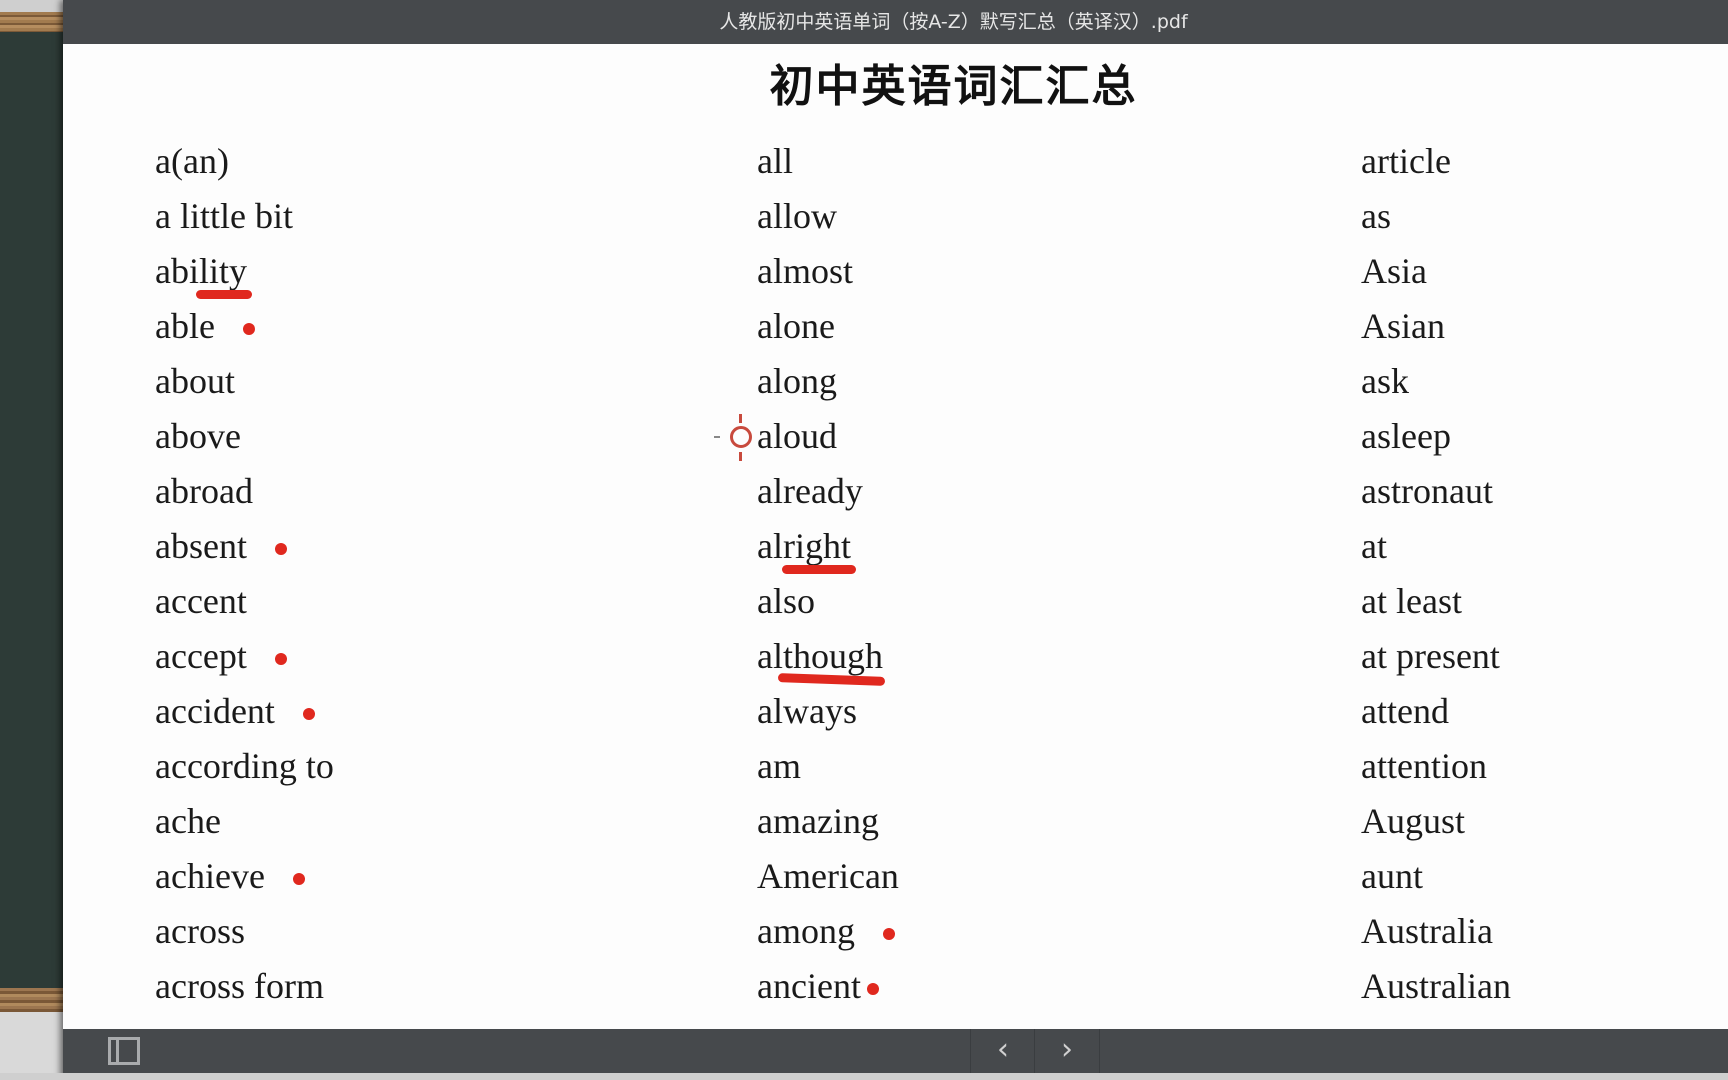 The image size is (1728, 1080). I want to click on word-entry: along, so click(828, 381).